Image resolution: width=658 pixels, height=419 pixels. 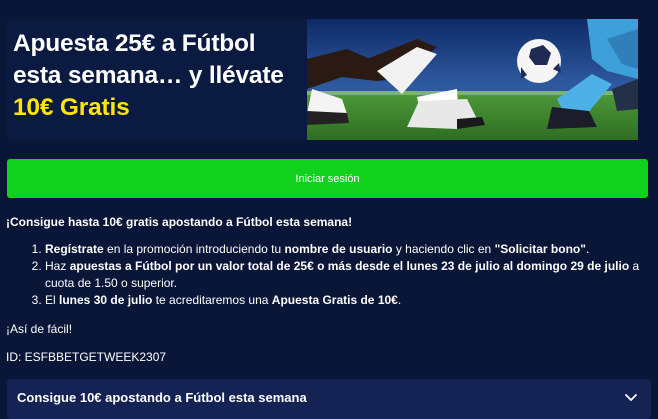 I want to click on step-text: en la promoción introduciendo tu, so click(x=194, y=249).